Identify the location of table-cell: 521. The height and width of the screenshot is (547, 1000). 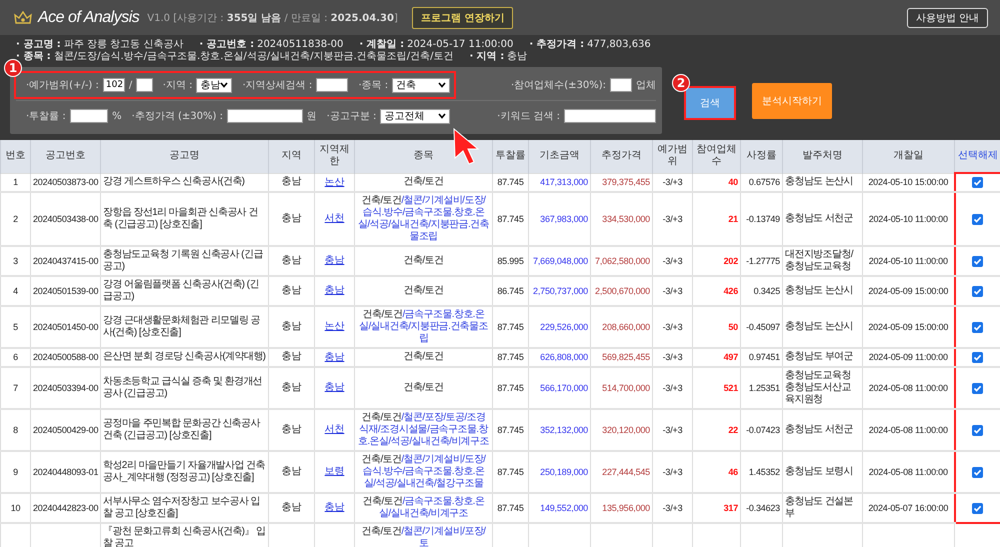
(716, 387).